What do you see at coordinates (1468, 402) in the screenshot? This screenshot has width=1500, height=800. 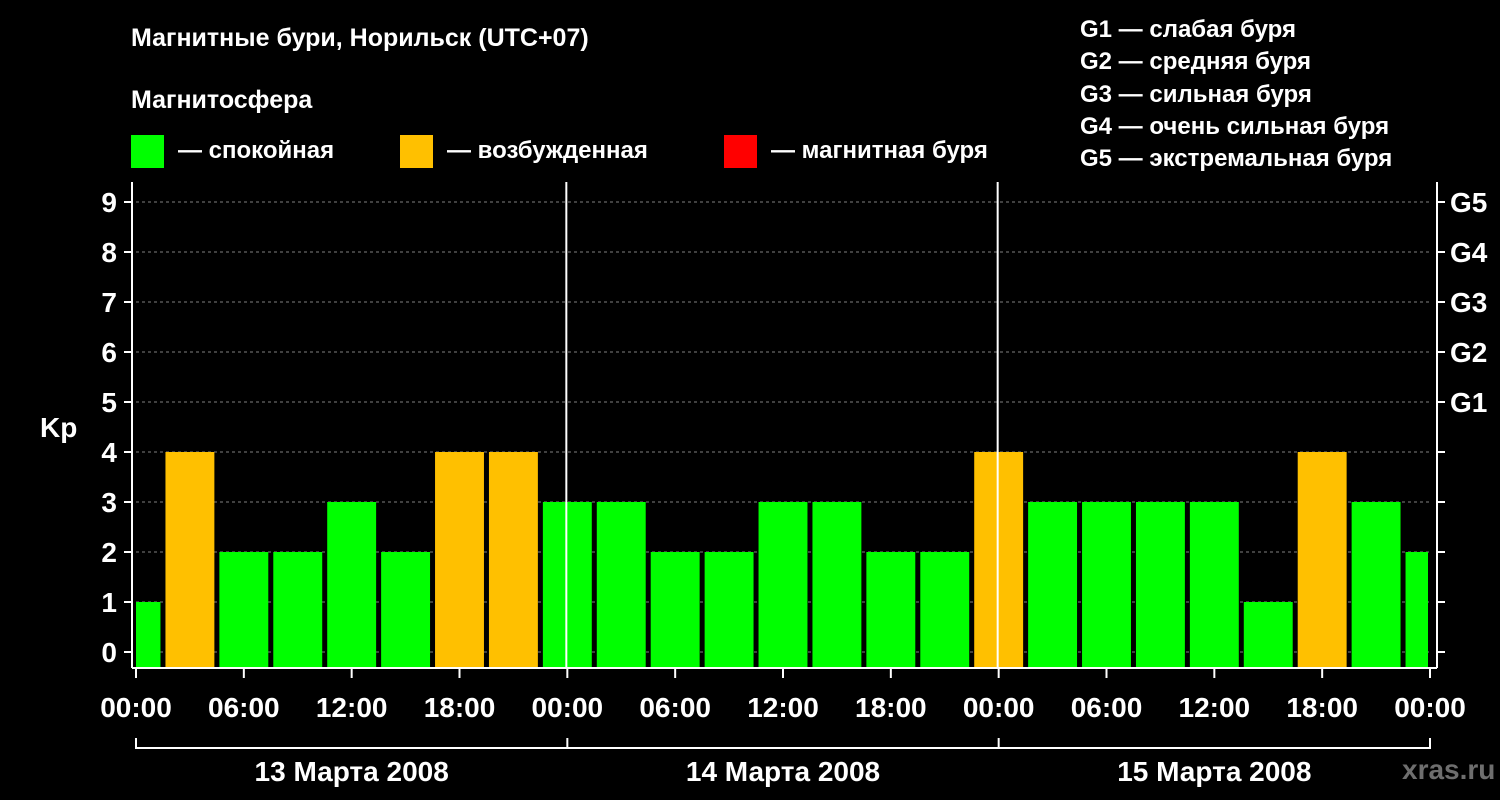 I see `g-tick-label: G1` at bounding box center [1468, 402].